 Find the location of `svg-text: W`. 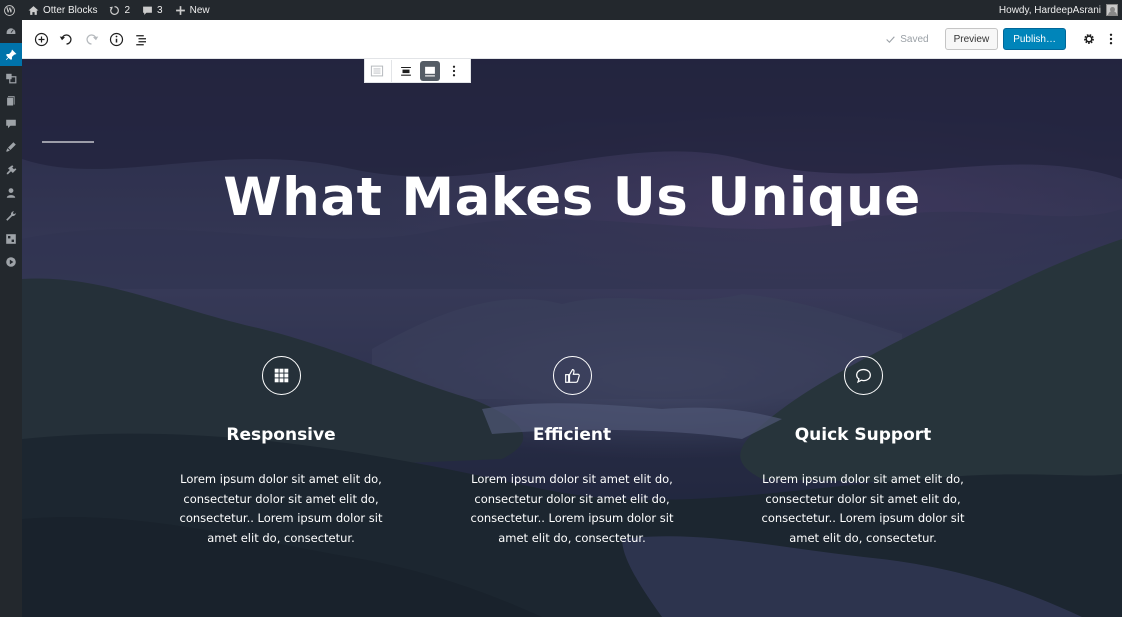

svg-text: W is located at coordinates (9, 10).